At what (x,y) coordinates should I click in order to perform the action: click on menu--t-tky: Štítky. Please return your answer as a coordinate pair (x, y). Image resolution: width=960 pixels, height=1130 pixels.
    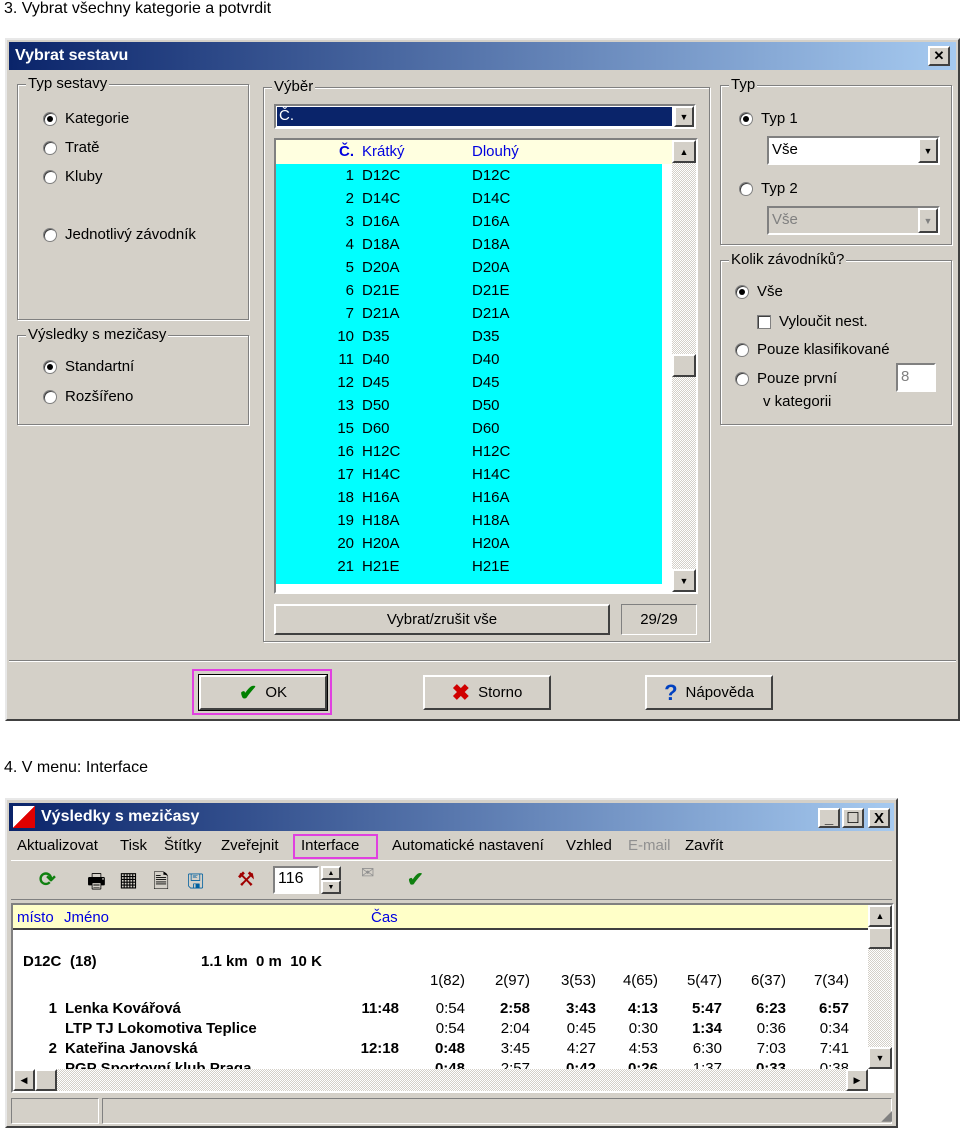
    Looking at the image, I should click on (183, 845).